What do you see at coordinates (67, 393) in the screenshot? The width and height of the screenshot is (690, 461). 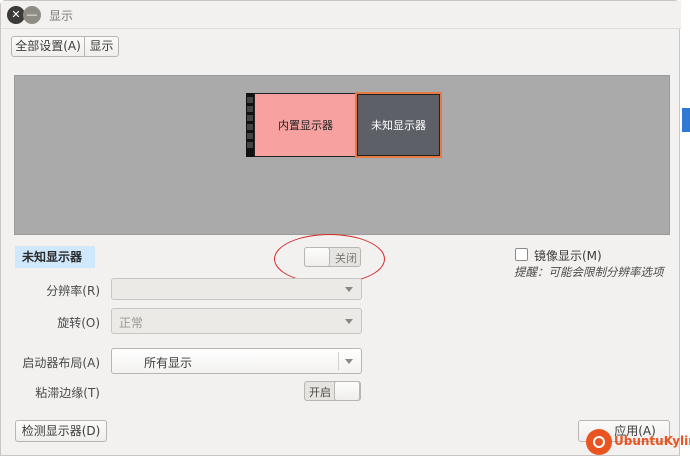 I see `sticky-edges-label: 粘滞边缘(T)` at bounding box center [67, 393].